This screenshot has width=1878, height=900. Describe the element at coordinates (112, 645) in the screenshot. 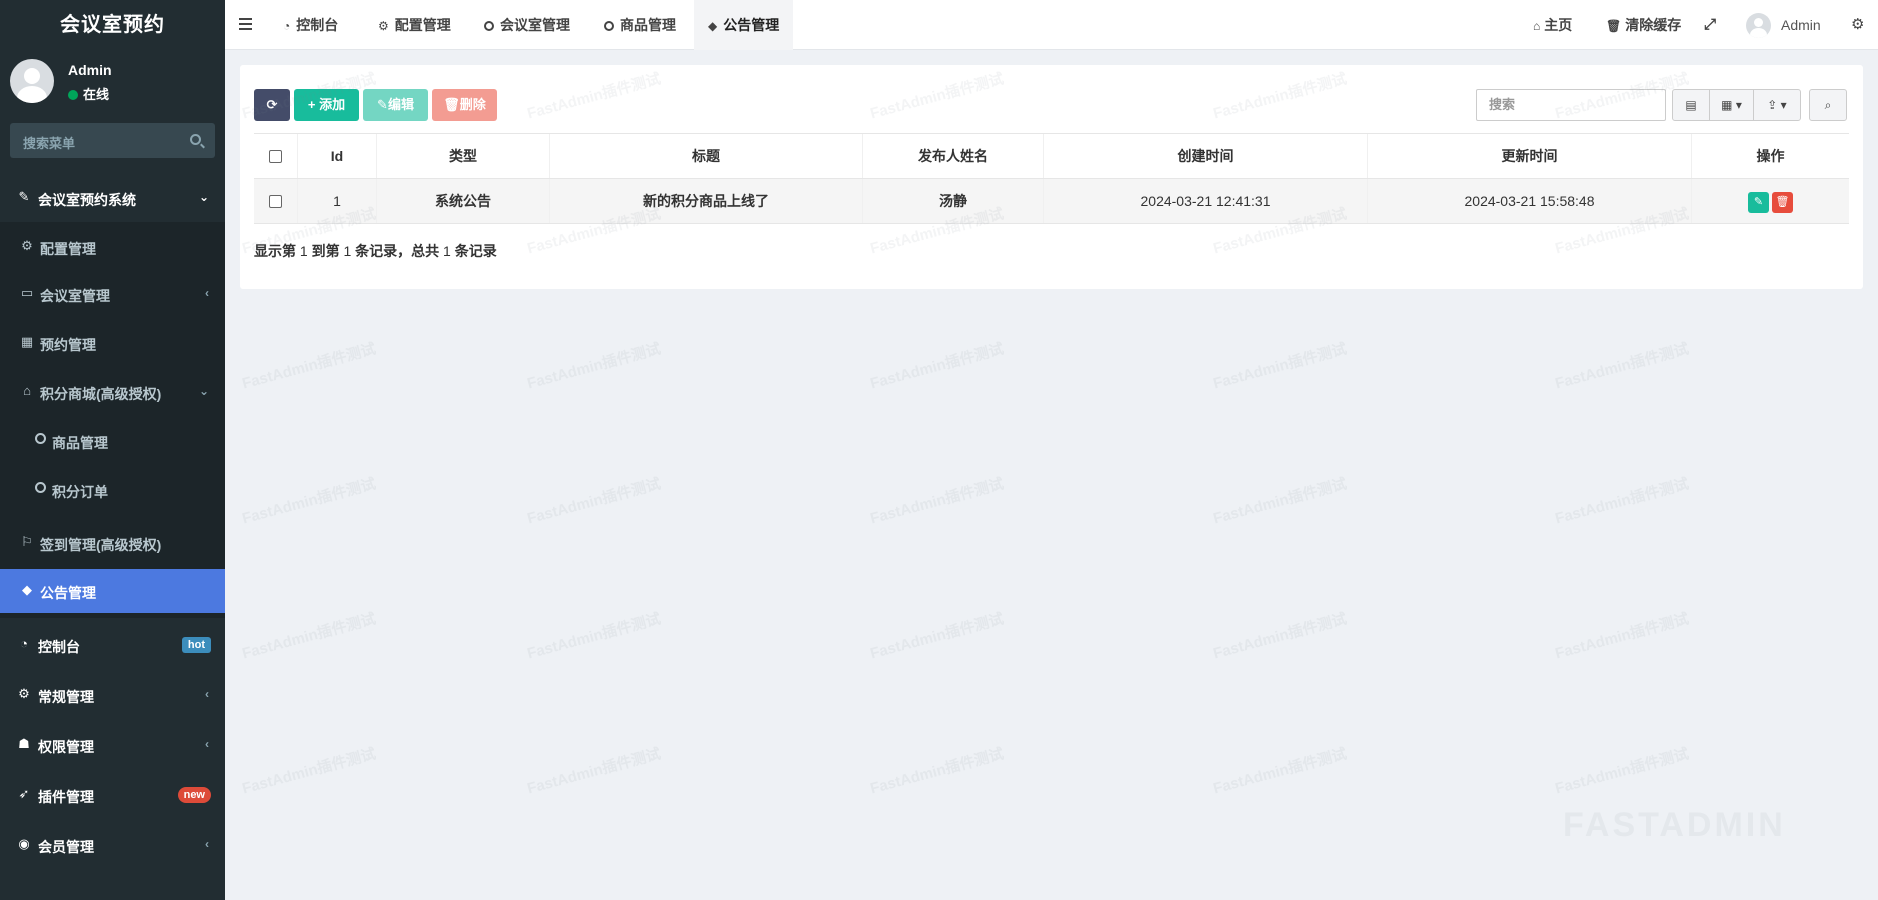

I see `sidebar-item-dashboard: ◔ 控制台 hot` at that location.